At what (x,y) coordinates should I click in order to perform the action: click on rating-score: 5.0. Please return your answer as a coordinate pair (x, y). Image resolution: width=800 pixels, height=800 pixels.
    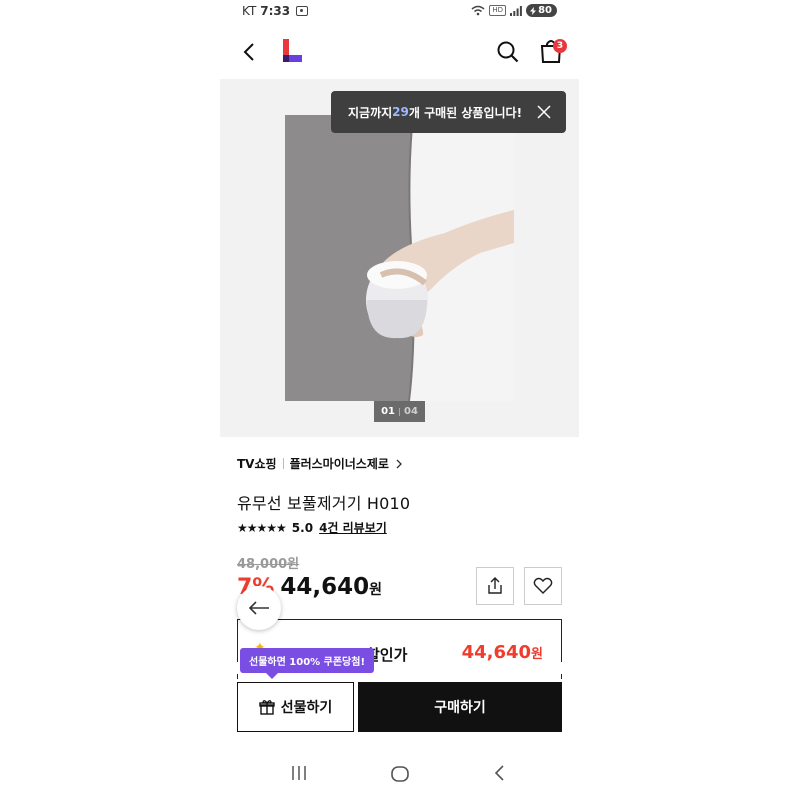
    Looking at the image, I should click on (302, 527).